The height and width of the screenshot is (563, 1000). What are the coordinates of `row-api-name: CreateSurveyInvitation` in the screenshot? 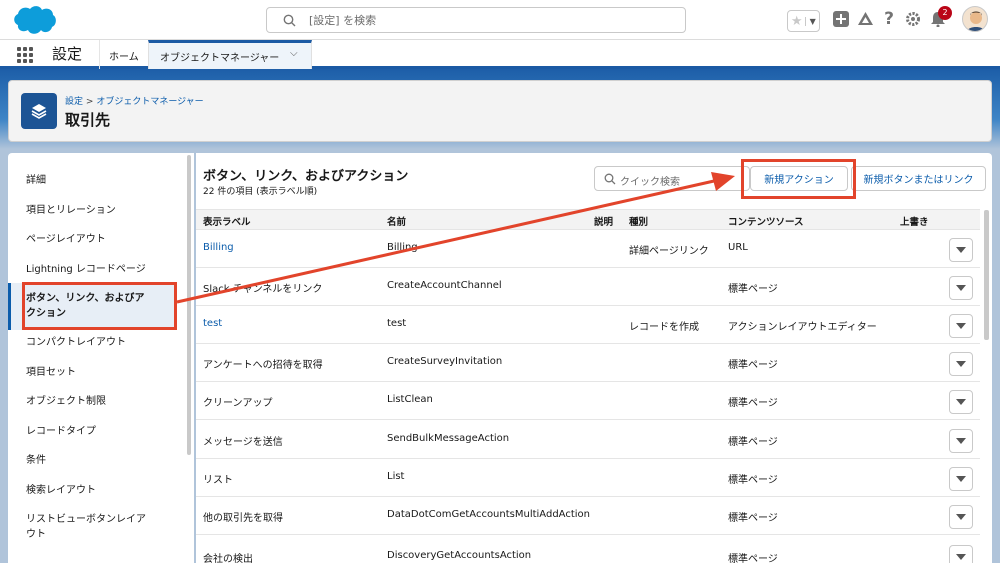 It's located at (445, 361).